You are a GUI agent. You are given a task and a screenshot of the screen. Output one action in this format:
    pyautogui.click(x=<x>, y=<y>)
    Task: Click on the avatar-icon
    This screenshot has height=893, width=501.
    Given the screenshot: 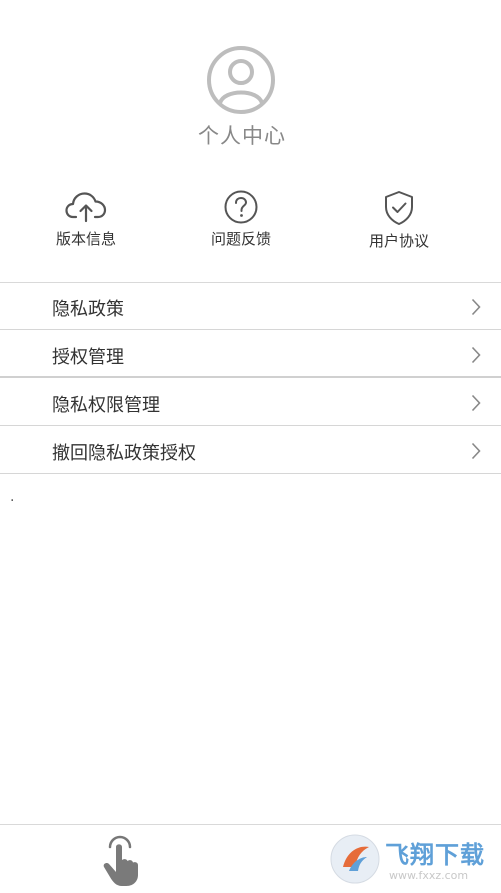 What is the action you would take?
    pyautogui.click(x=241, y=80)
    